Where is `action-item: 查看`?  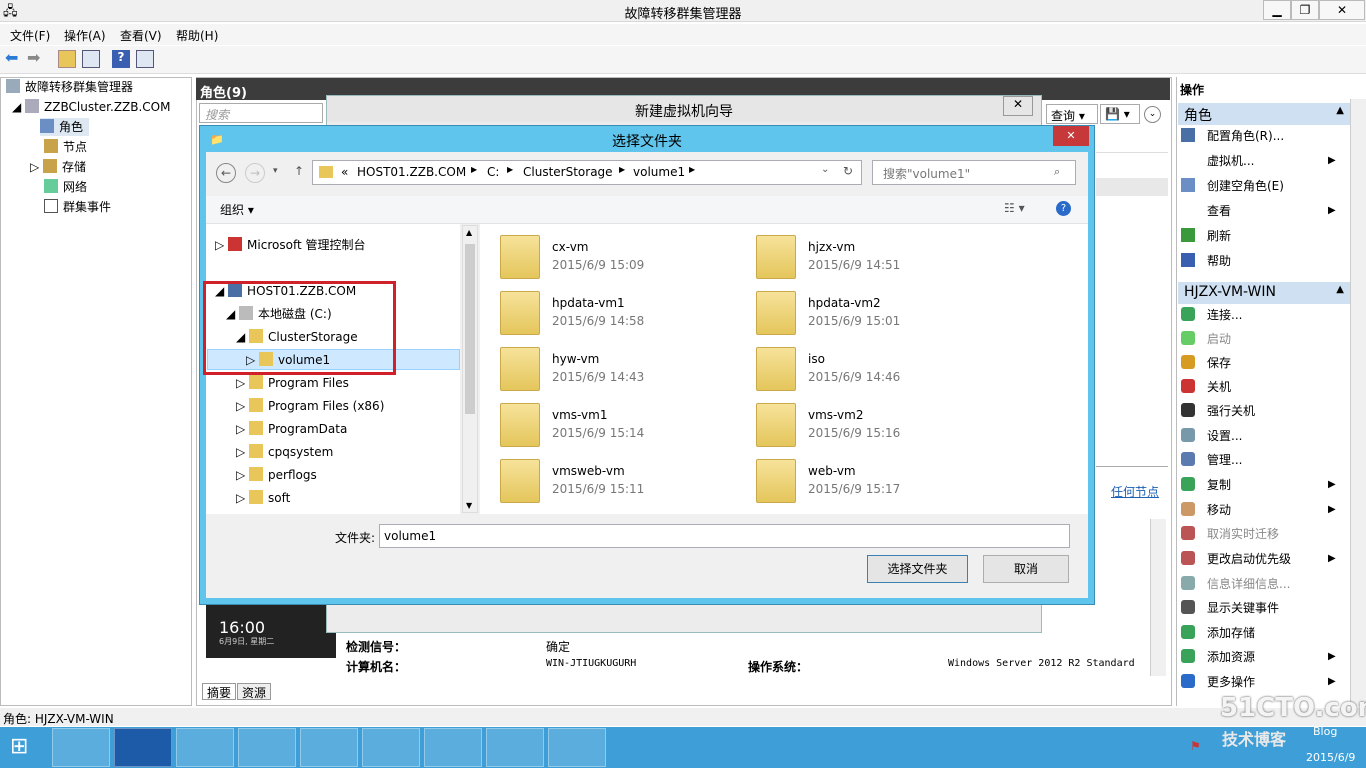
action-item: 查看 is located at coordinates (1206, 211).